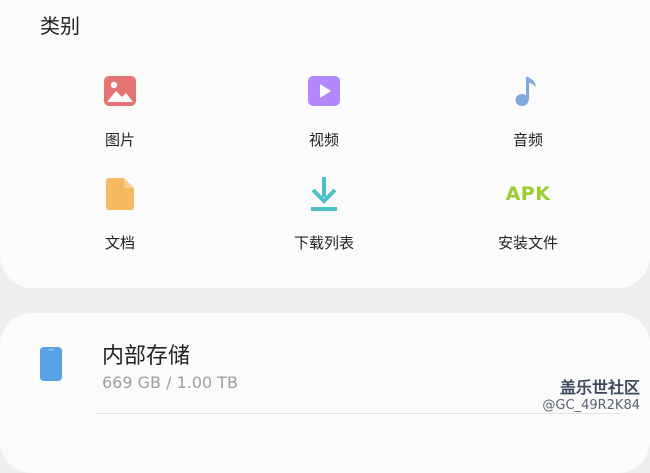 Image resolution: width=650 pixels, height=473 pixels. What do you see at coordinates (591, 405) in the screenshot?
I see `watermark-sub: @GC_49R2K84` at bounding box center [591, 405].